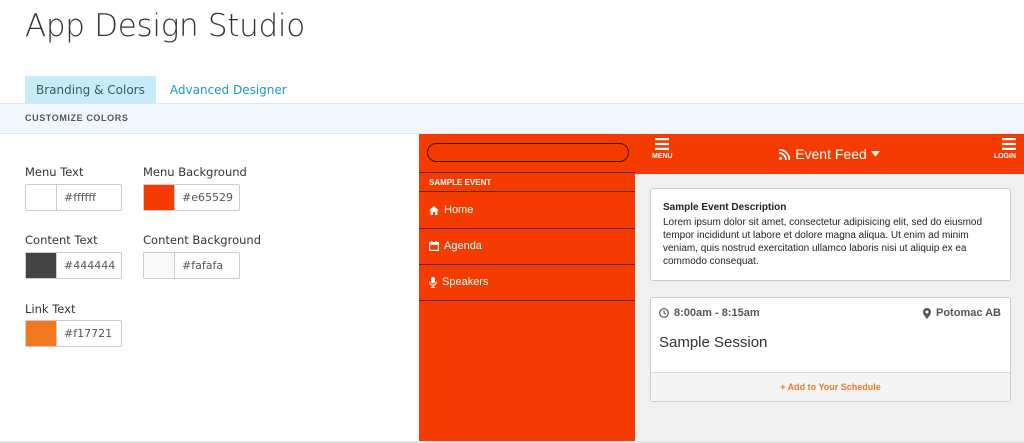  I want to click on description-title: Sample Event Description, so click(725, 207).